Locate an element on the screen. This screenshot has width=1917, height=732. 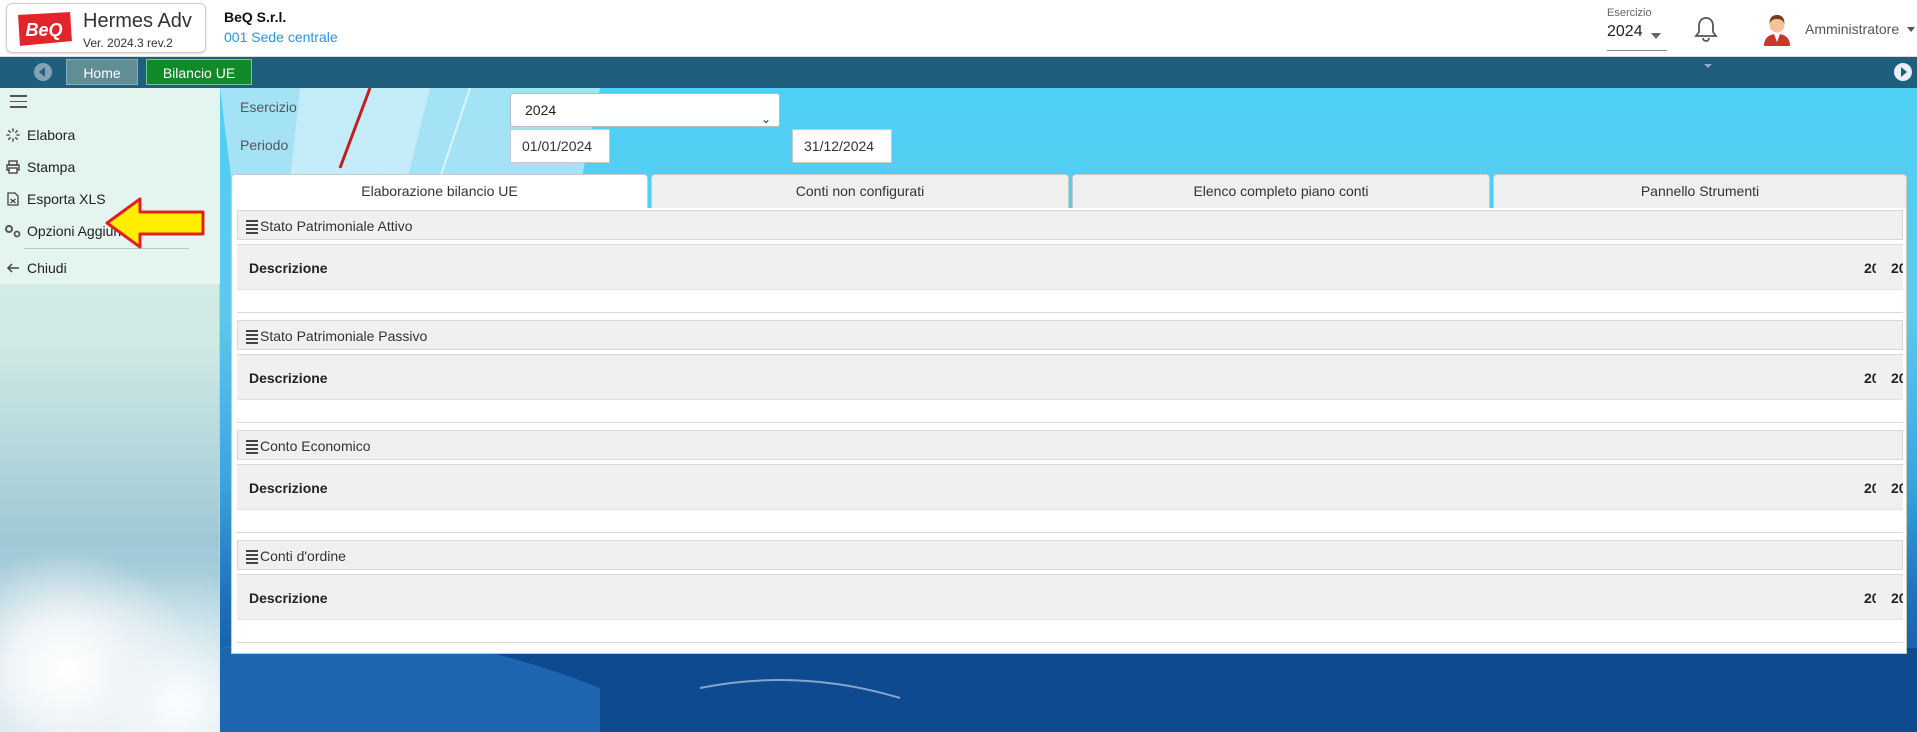
hamburger-menu-icon is located at coordinates (18, 101).